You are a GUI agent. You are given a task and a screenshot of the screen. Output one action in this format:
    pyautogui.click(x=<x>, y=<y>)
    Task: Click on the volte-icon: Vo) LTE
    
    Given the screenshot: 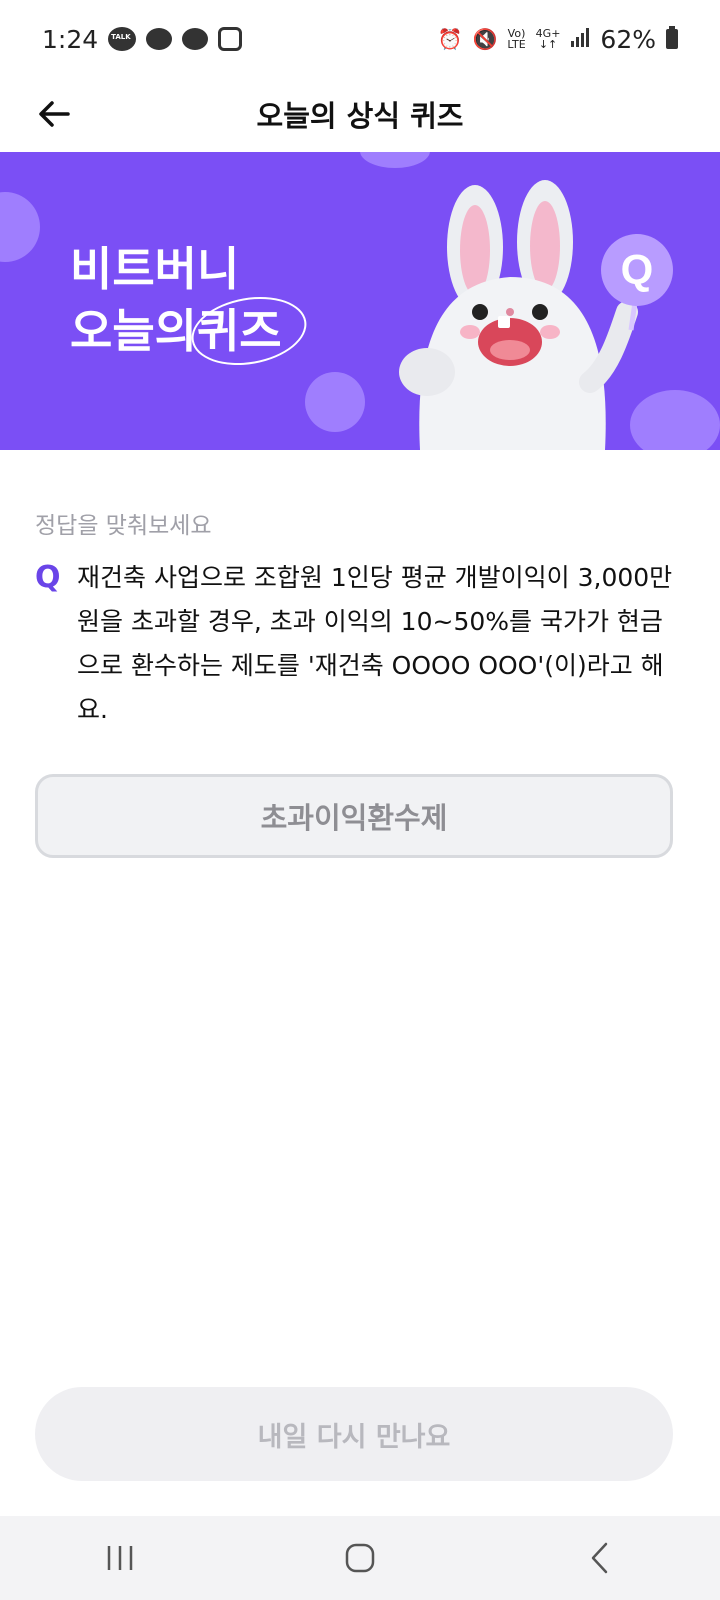 What is the action you would take?
    pyautogui.click(x=516, y=39)
    